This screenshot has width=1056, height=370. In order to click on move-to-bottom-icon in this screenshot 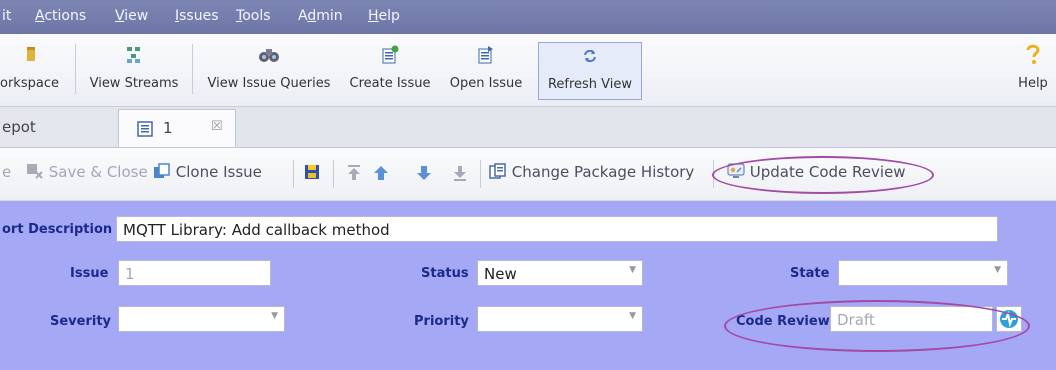, I will do `click(460, 173)`.